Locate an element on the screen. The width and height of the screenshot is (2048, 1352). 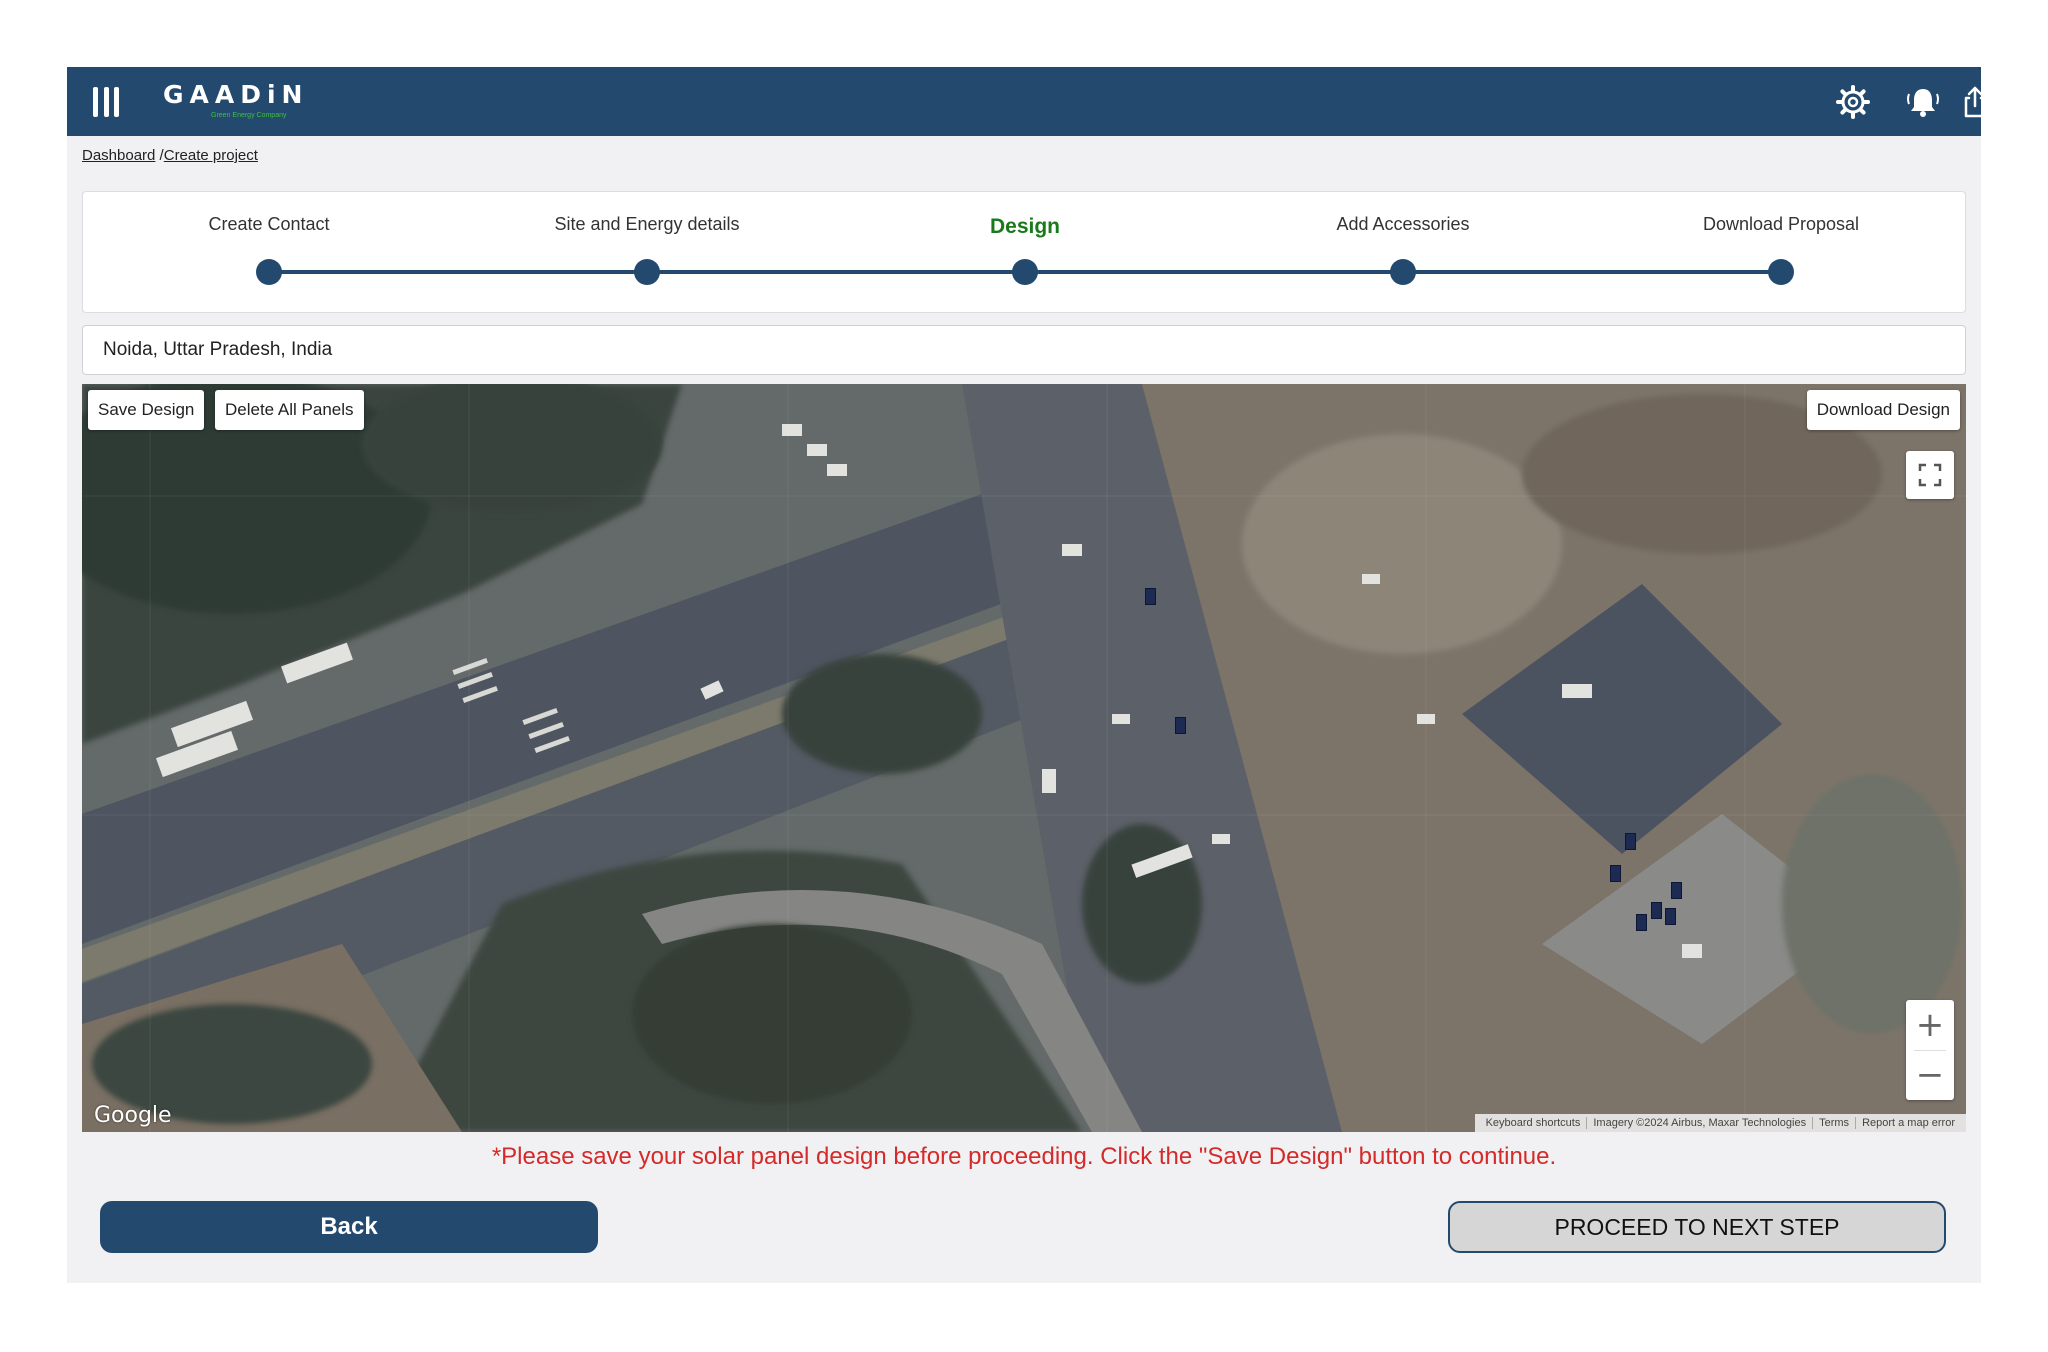
terms-link: Terms is located at coordinates (1835, 1123).